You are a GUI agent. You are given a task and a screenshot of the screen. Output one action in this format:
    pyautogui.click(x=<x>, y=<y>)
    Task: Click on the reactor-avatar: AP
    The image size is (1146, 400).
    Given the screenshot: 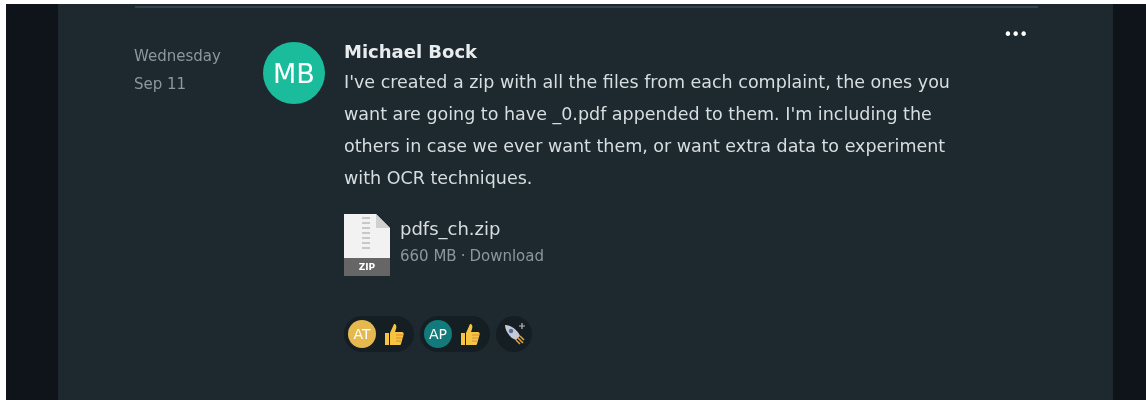 What is the action you would take?
    pyautogui.click(x=438, y=334)
    